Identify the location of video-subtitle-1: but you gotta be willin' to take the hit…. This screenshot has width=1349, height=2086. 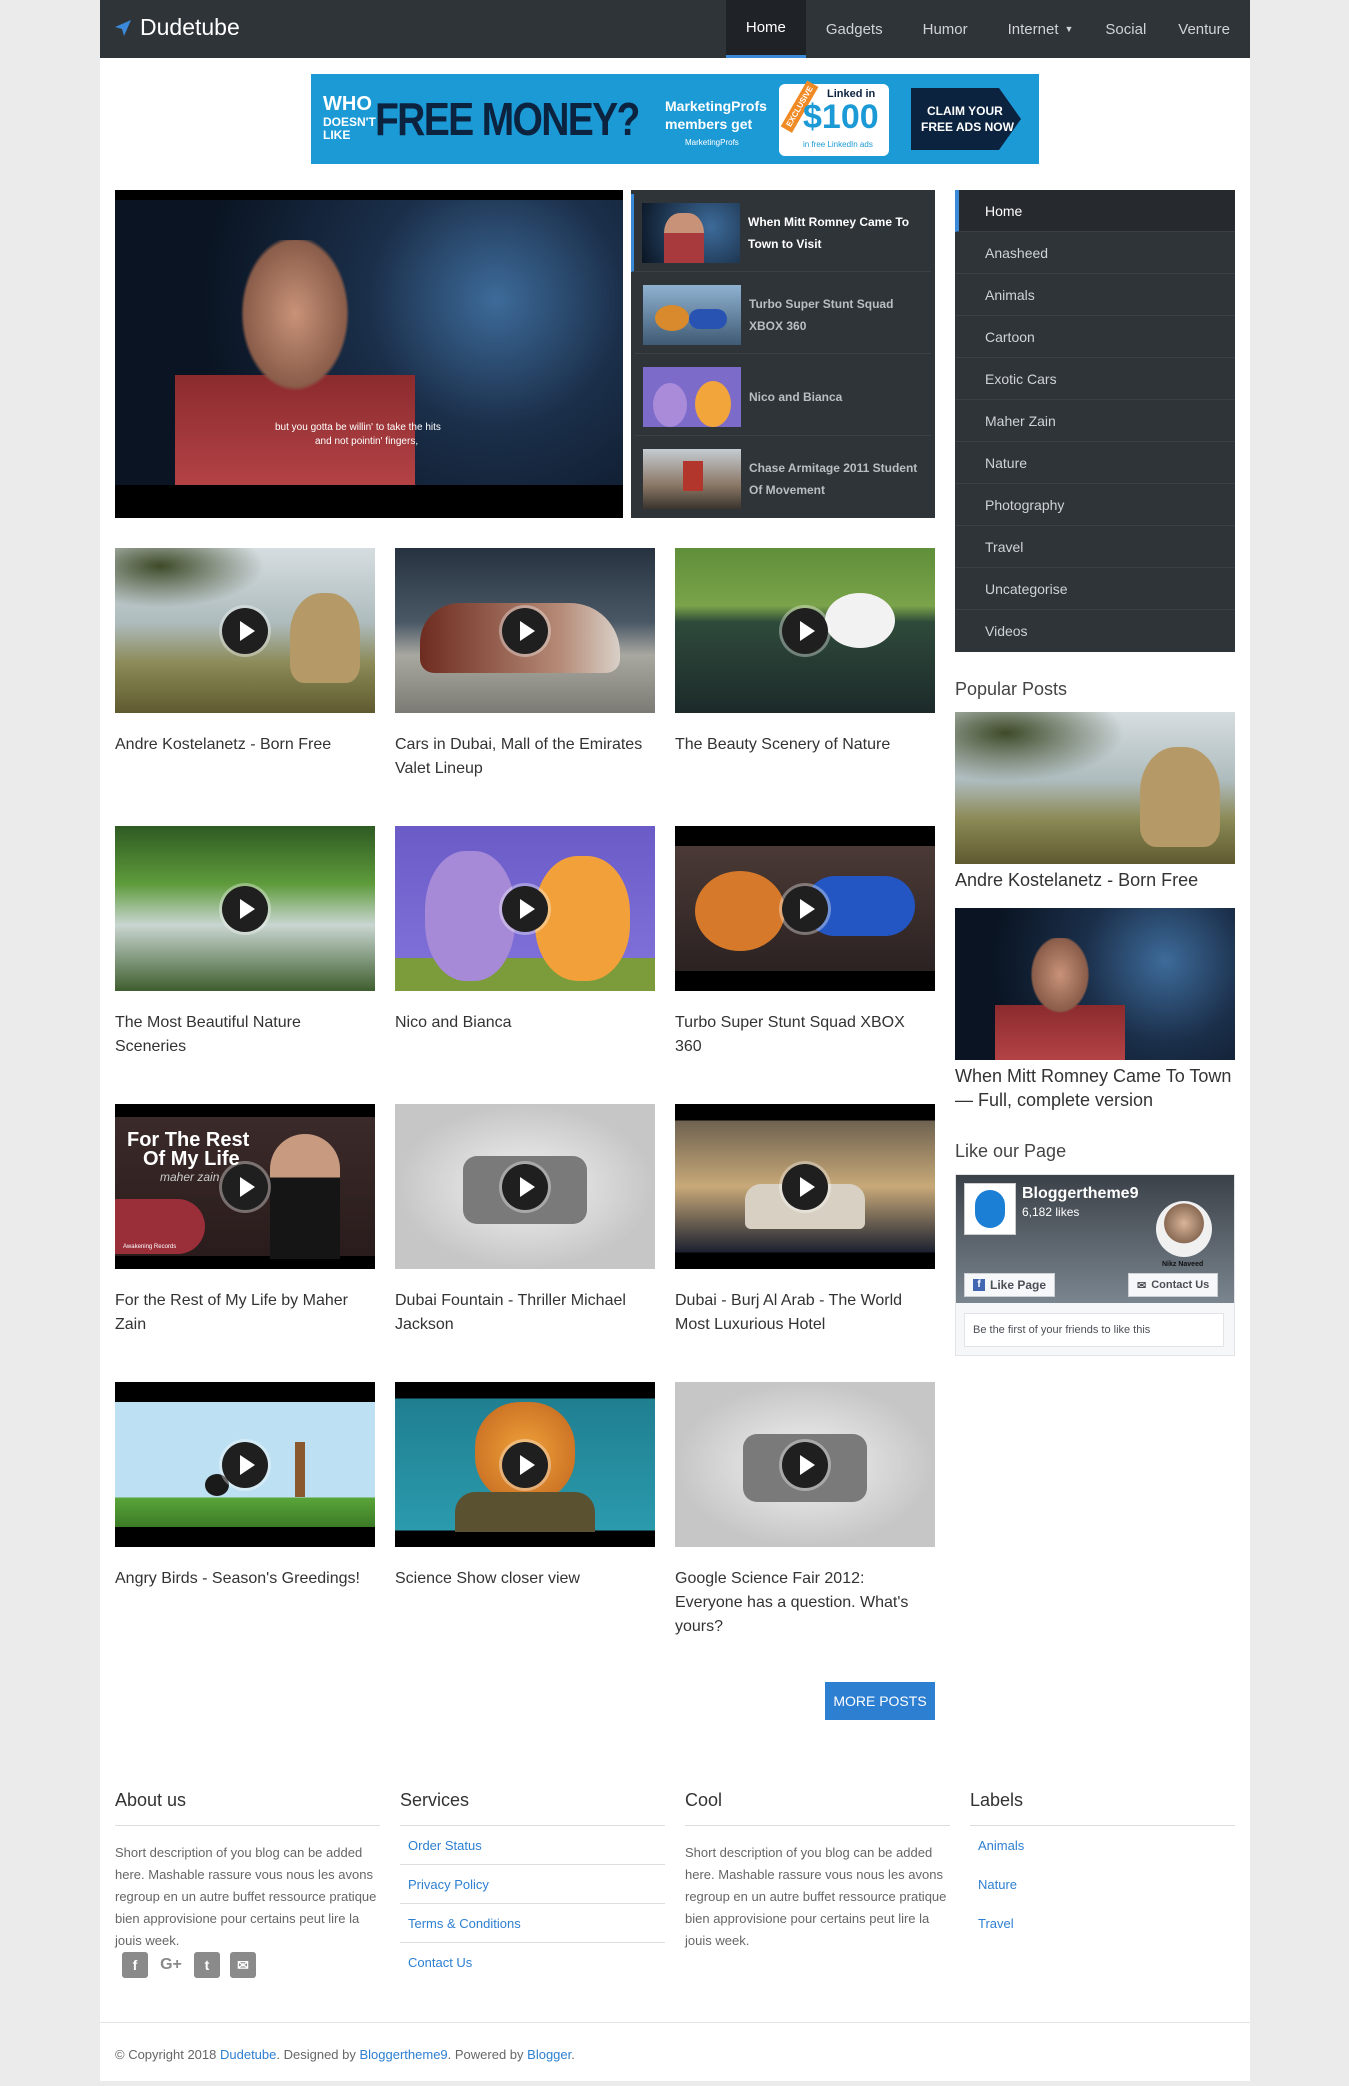
(358, 427).